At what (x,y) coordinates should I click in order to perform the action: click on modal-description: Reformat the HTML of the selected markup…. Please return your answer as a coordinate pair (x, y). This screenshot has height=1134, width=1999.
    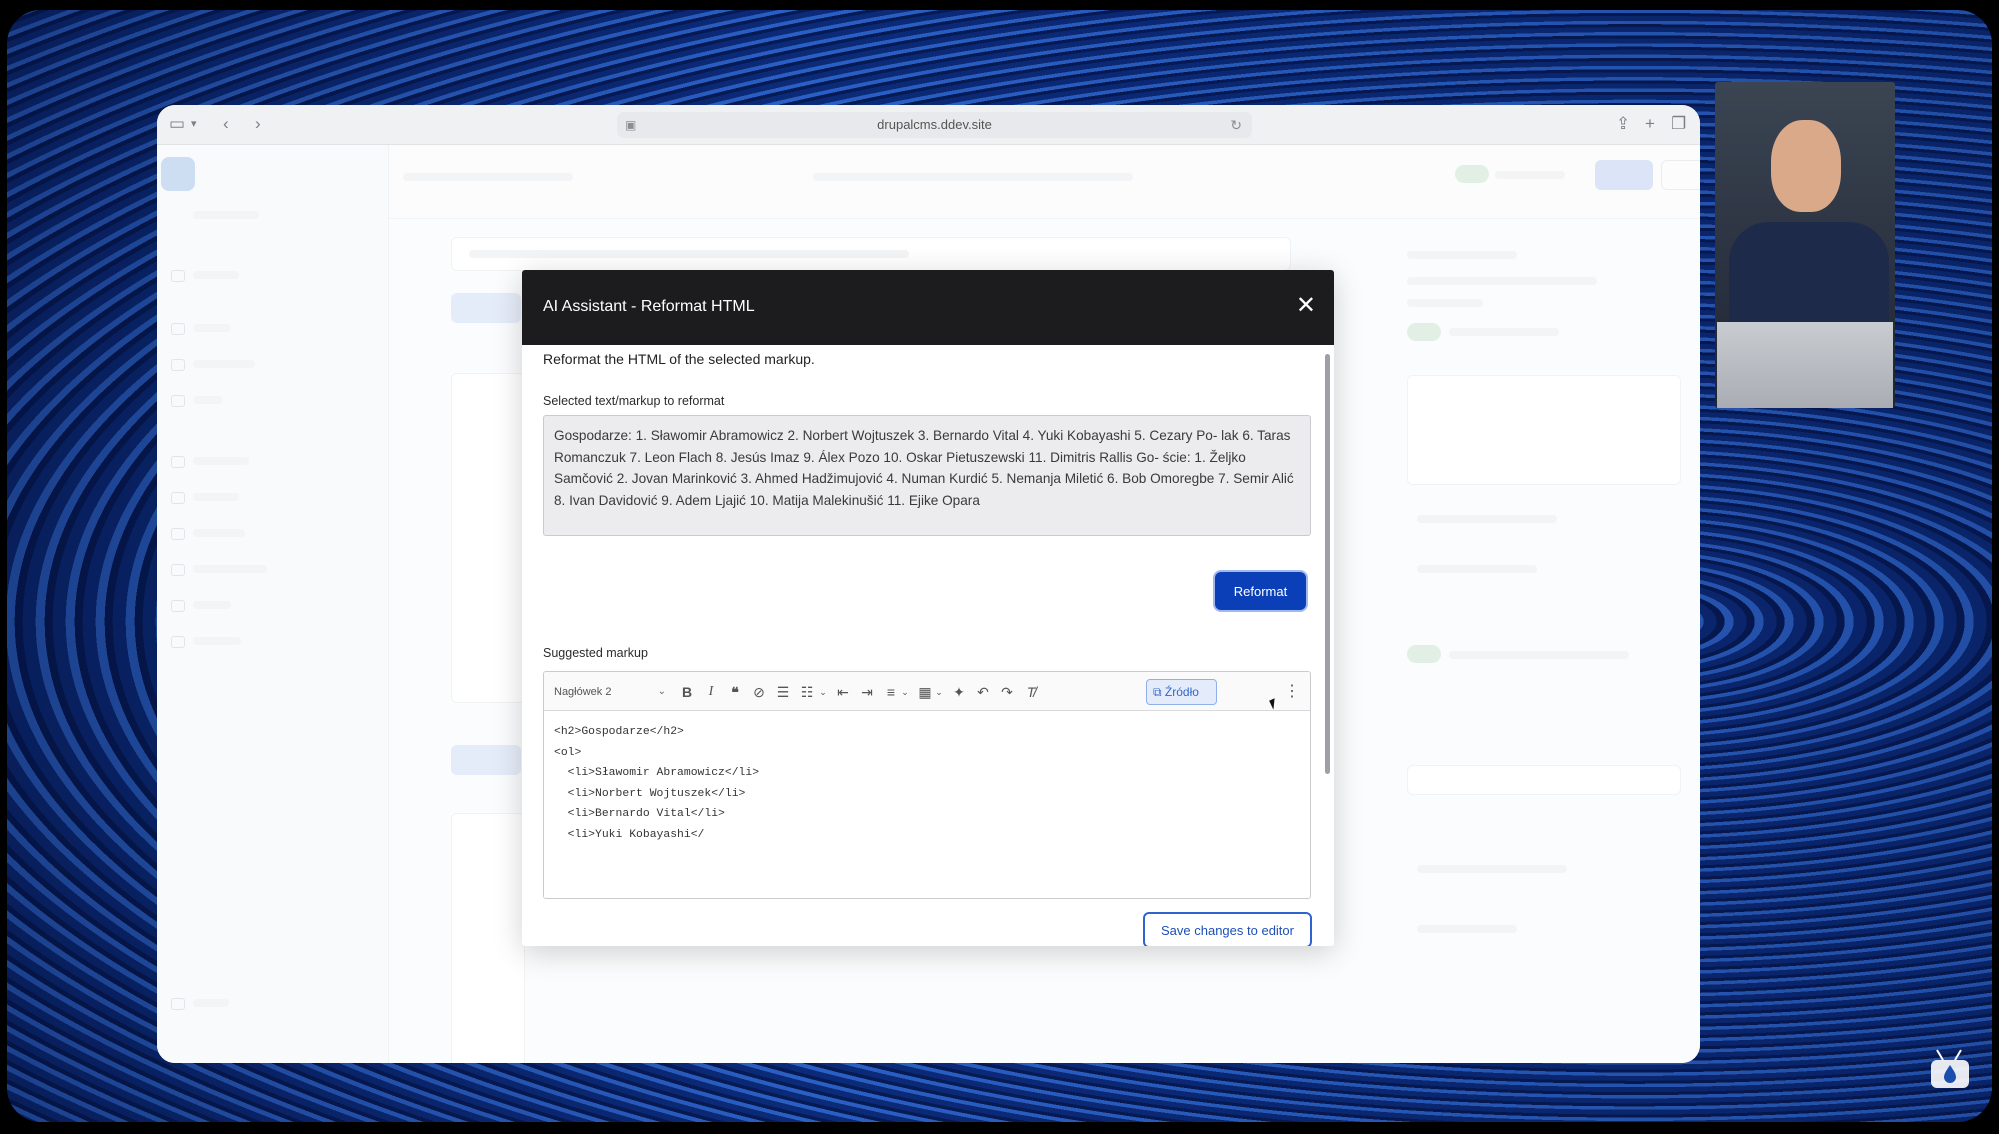
    Looking at the image, I should click on (679, 359).